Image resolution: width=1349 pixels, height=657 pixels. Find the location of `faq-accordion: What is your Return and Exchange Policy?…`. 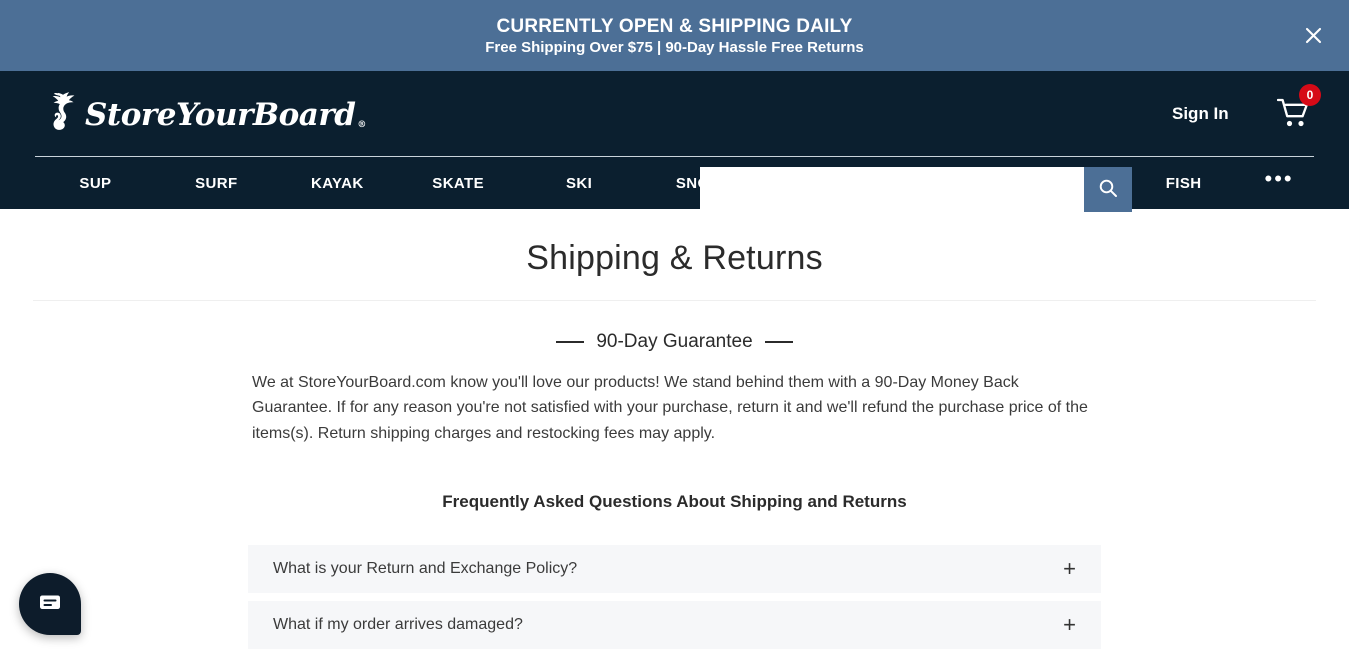

faq-accordion: What is your Return and Exchange Policy?… is located at coordinates (674, 600).